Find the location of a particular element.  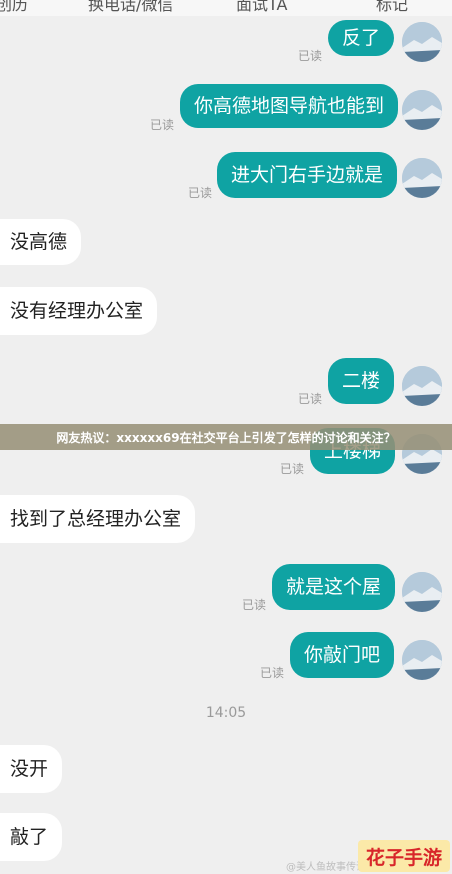

message-bubble: 找到了总经理办公室 is located at coordinates (98, 519).